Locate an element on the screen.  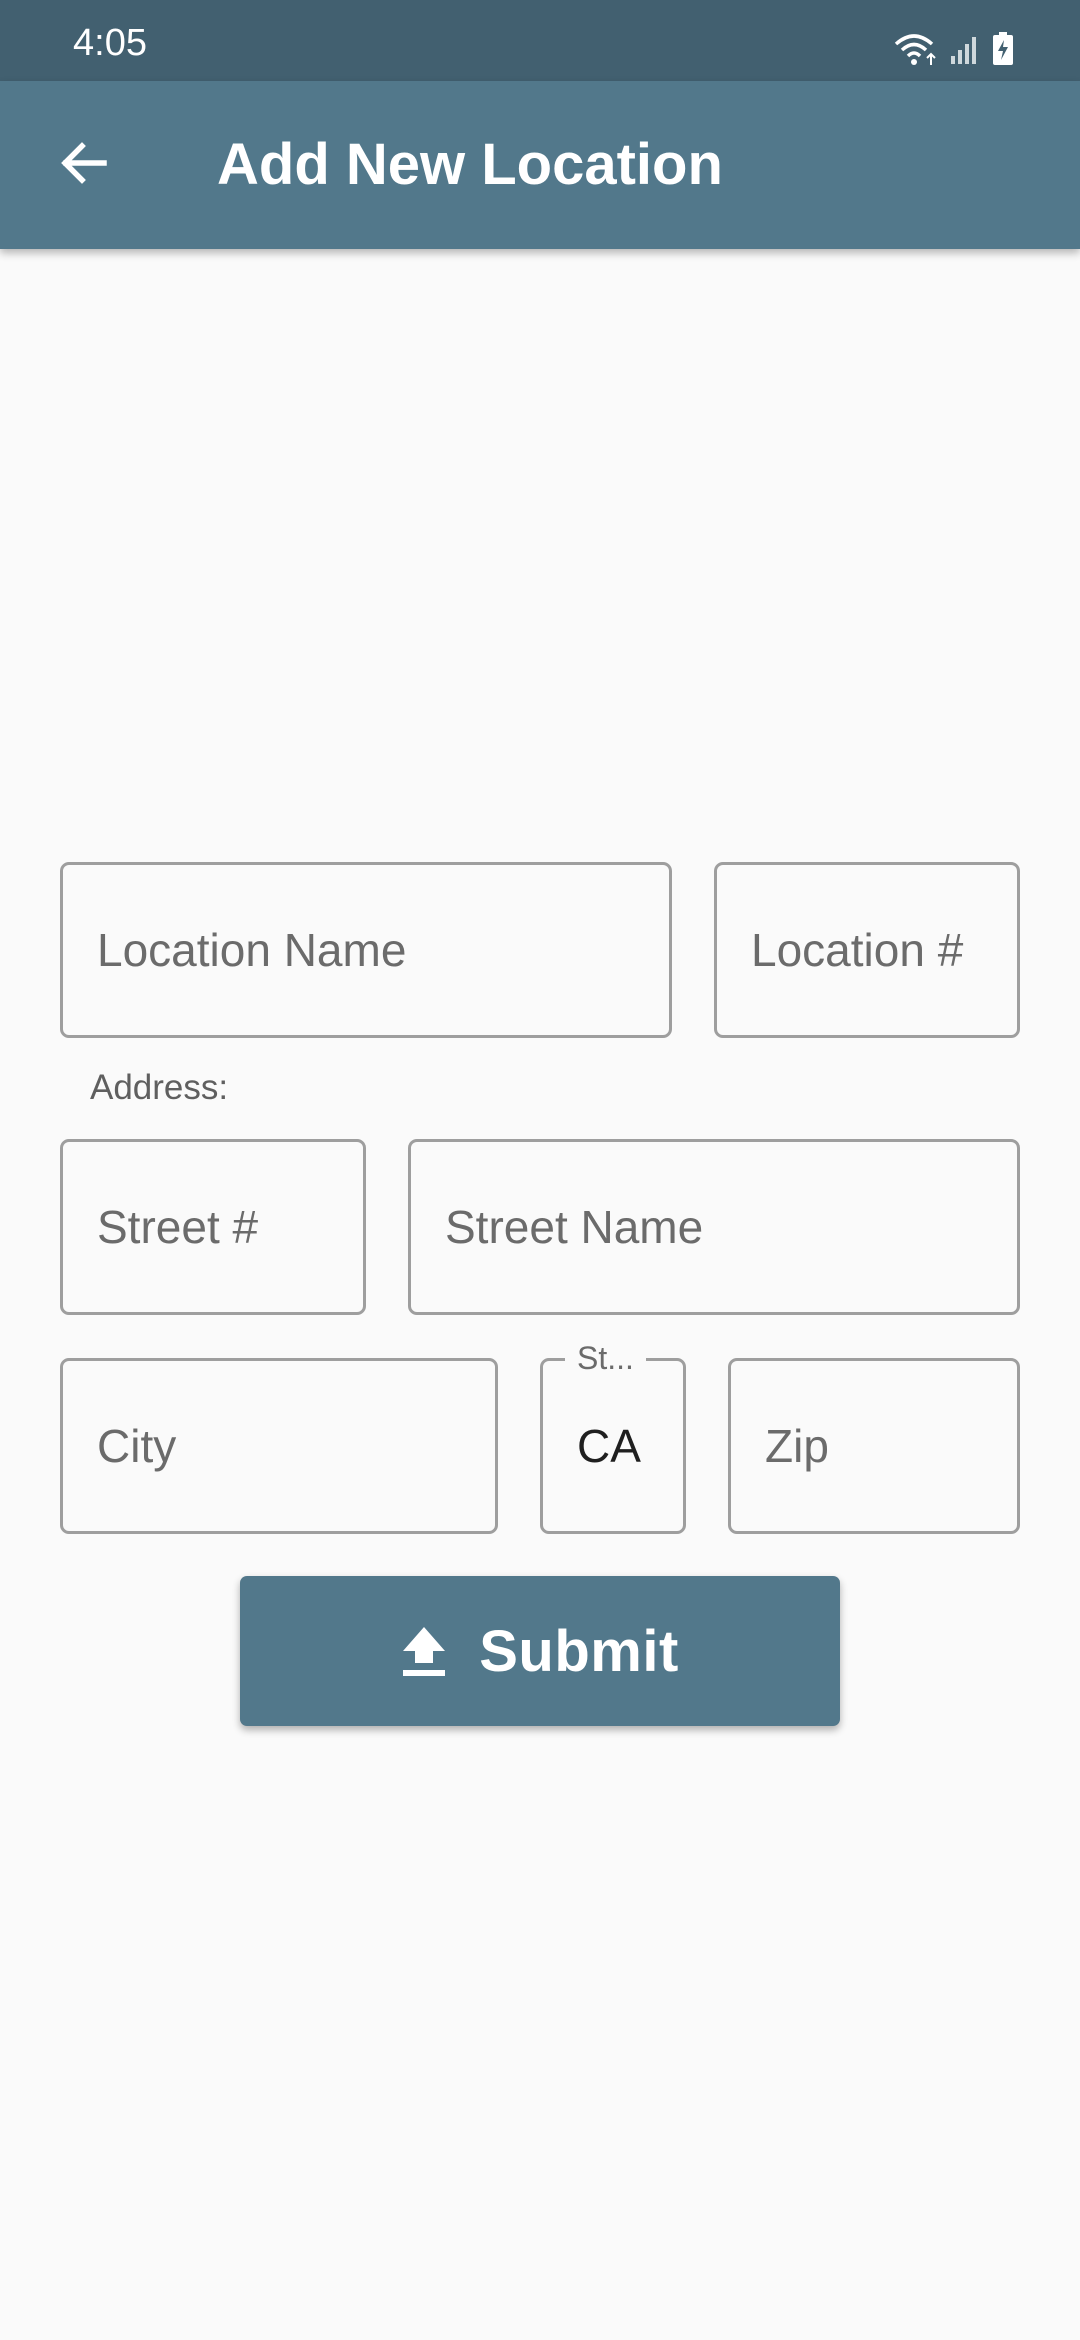
signal-icon is located at coordinates (965, 49).